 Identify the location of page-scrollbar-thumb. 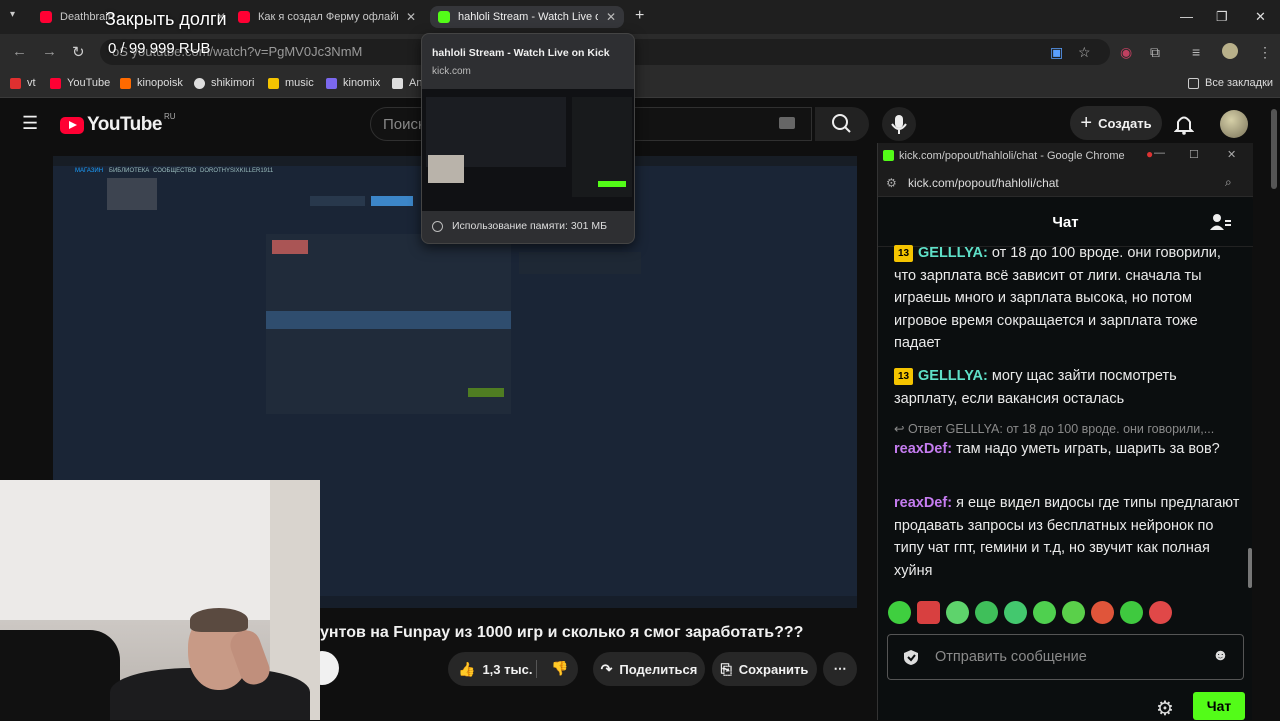
(1274, 149).